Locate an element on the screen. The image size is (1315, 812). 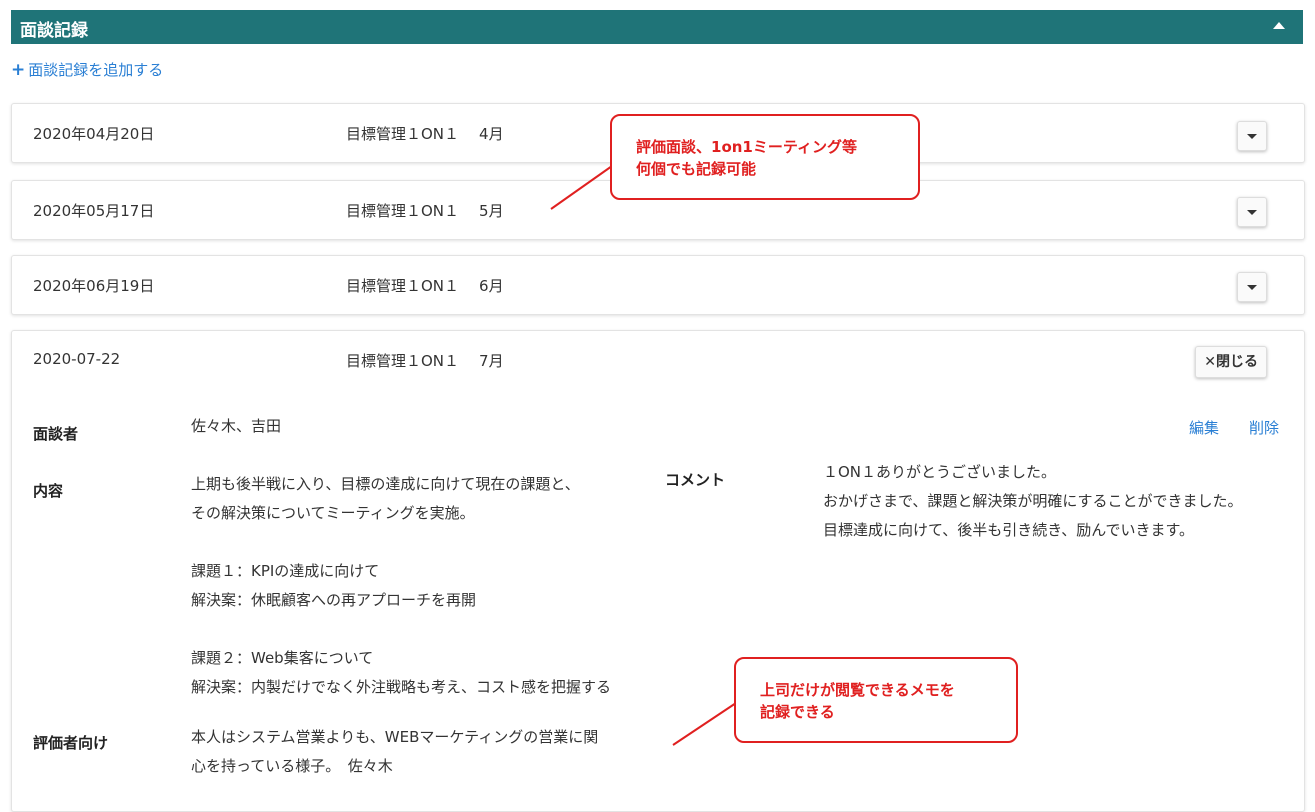
callout-multiple-records: 評価面談、1on1ミーティング等 何個でも記録可能 is located at coordinates (765, 157).